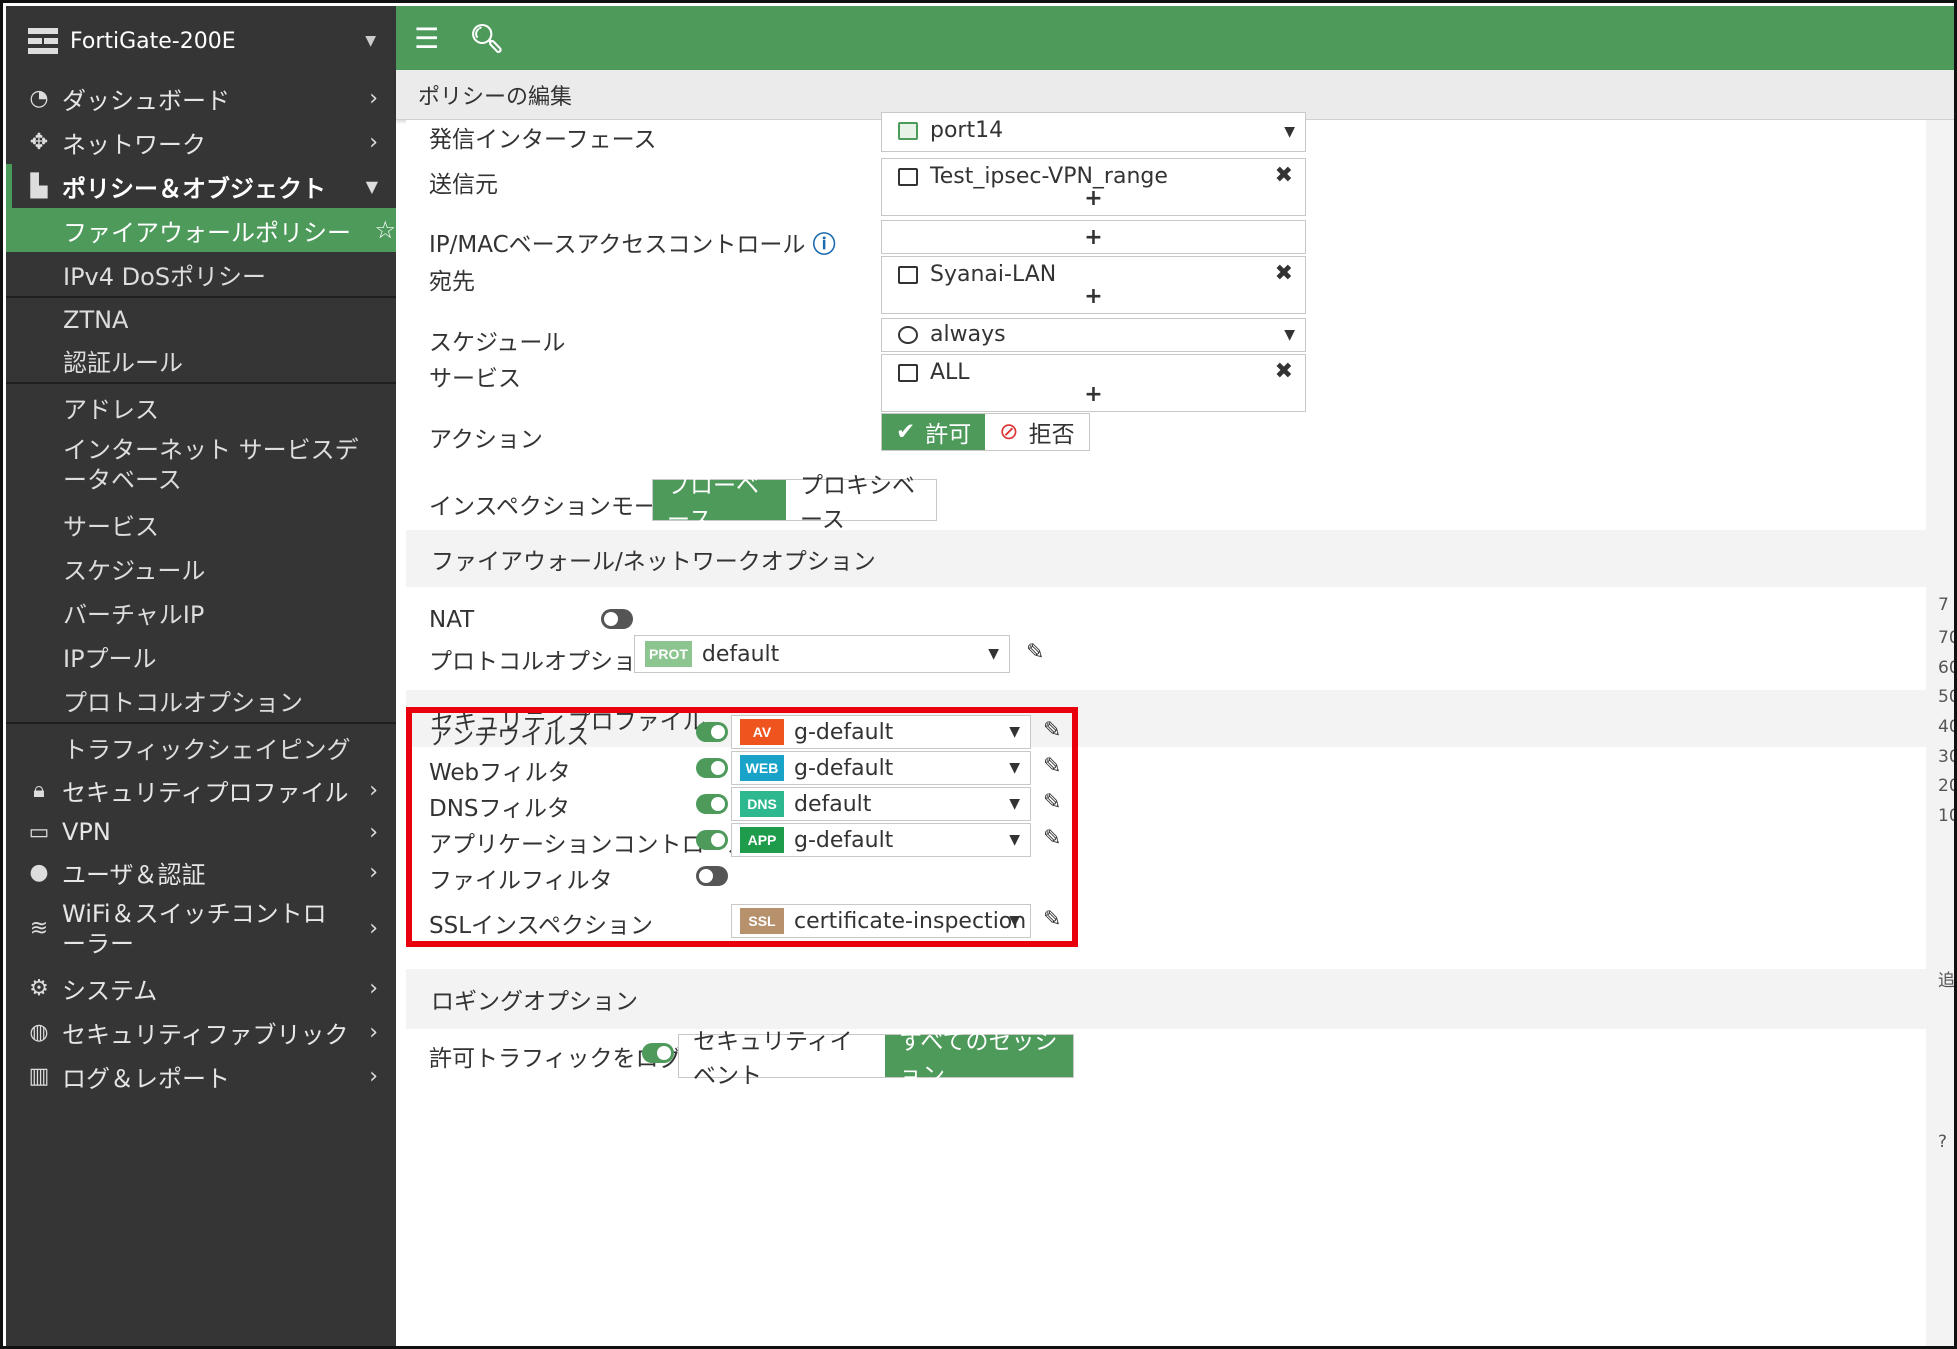 The image size is (1957, 1349). Describe the element at coordinates (86, 832) in the screenshot. I see `sidebar-item-label: VPN` at that location.